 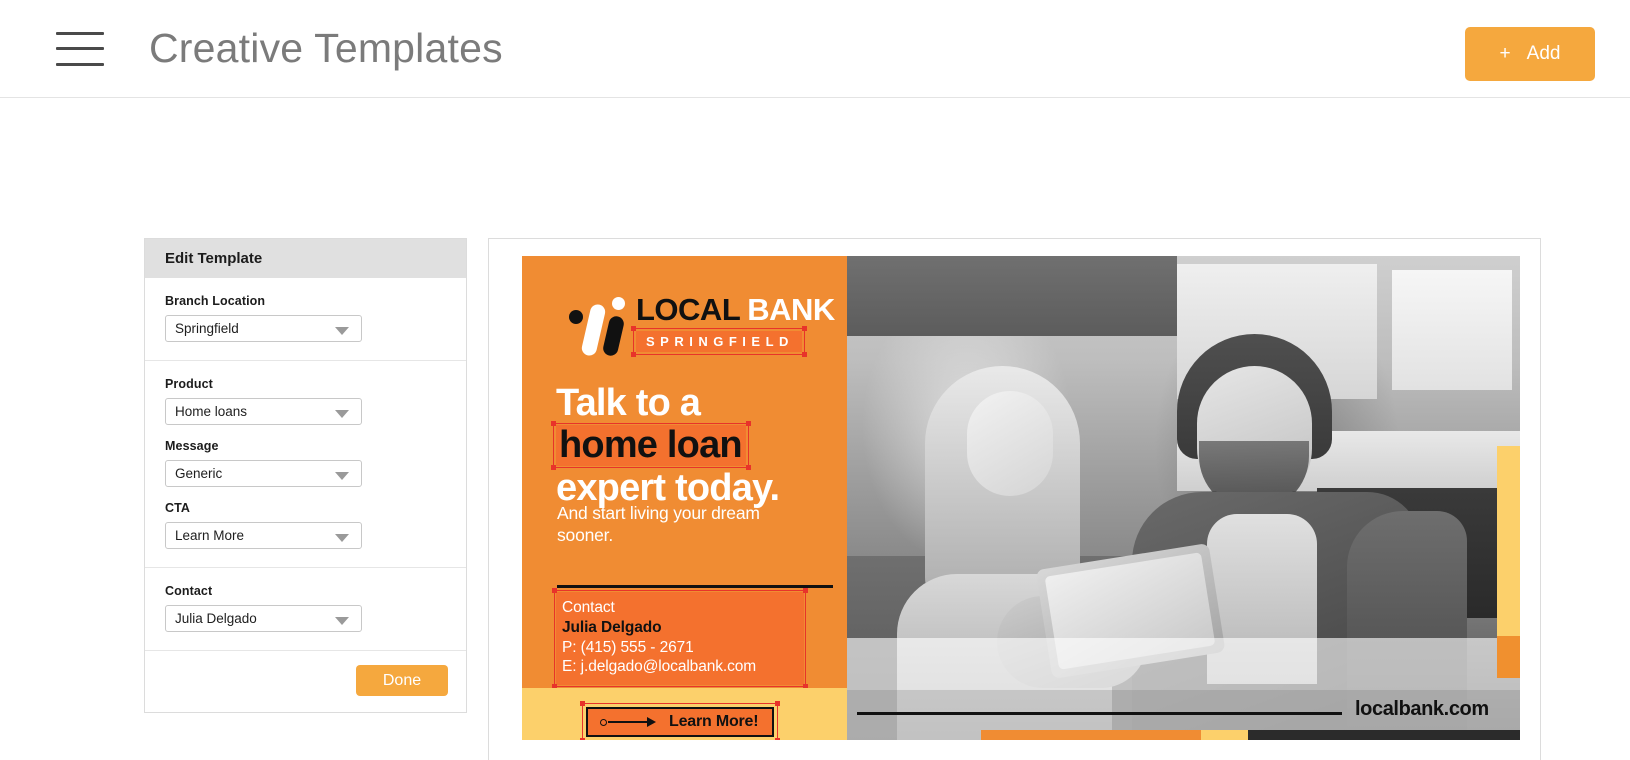 I want to click on plus-icon: +, so click(x=1505, y=53).